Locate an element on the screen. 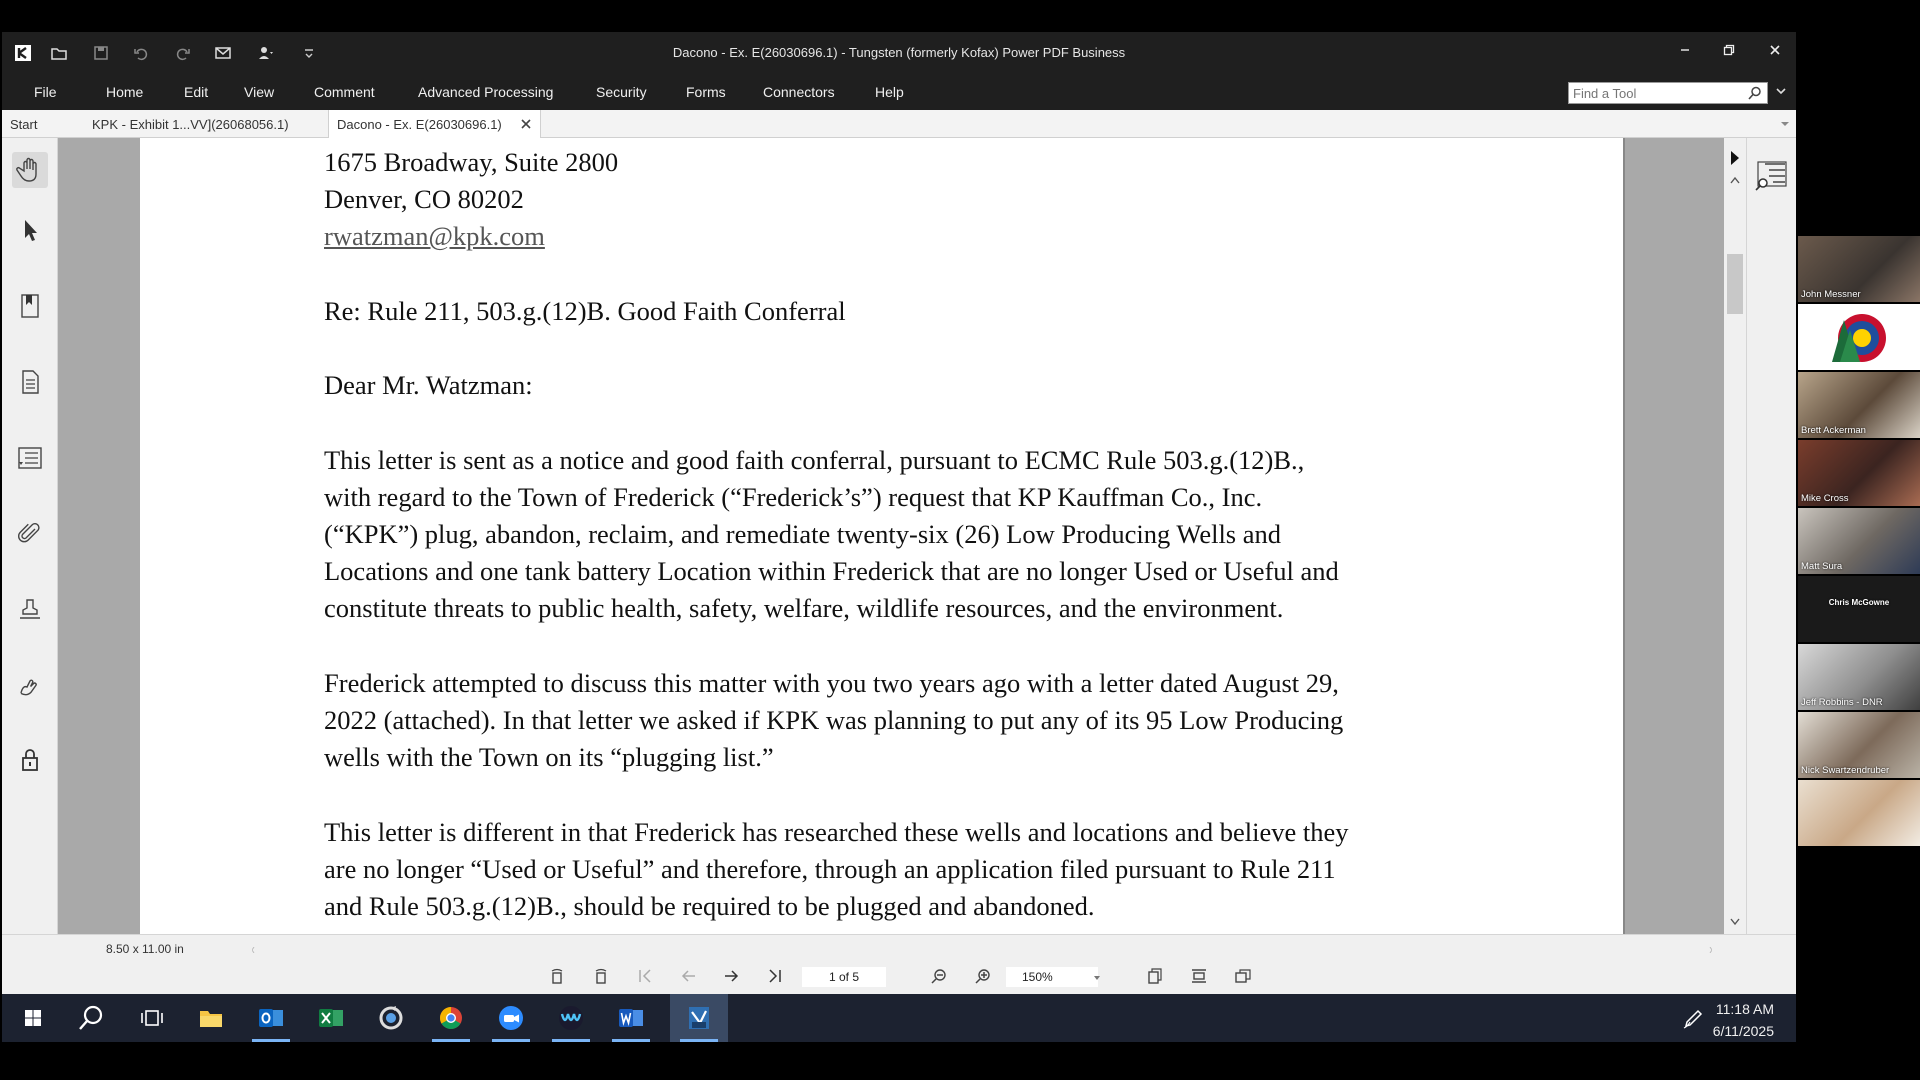  chrome-button is located at coordinates (451, 1018).